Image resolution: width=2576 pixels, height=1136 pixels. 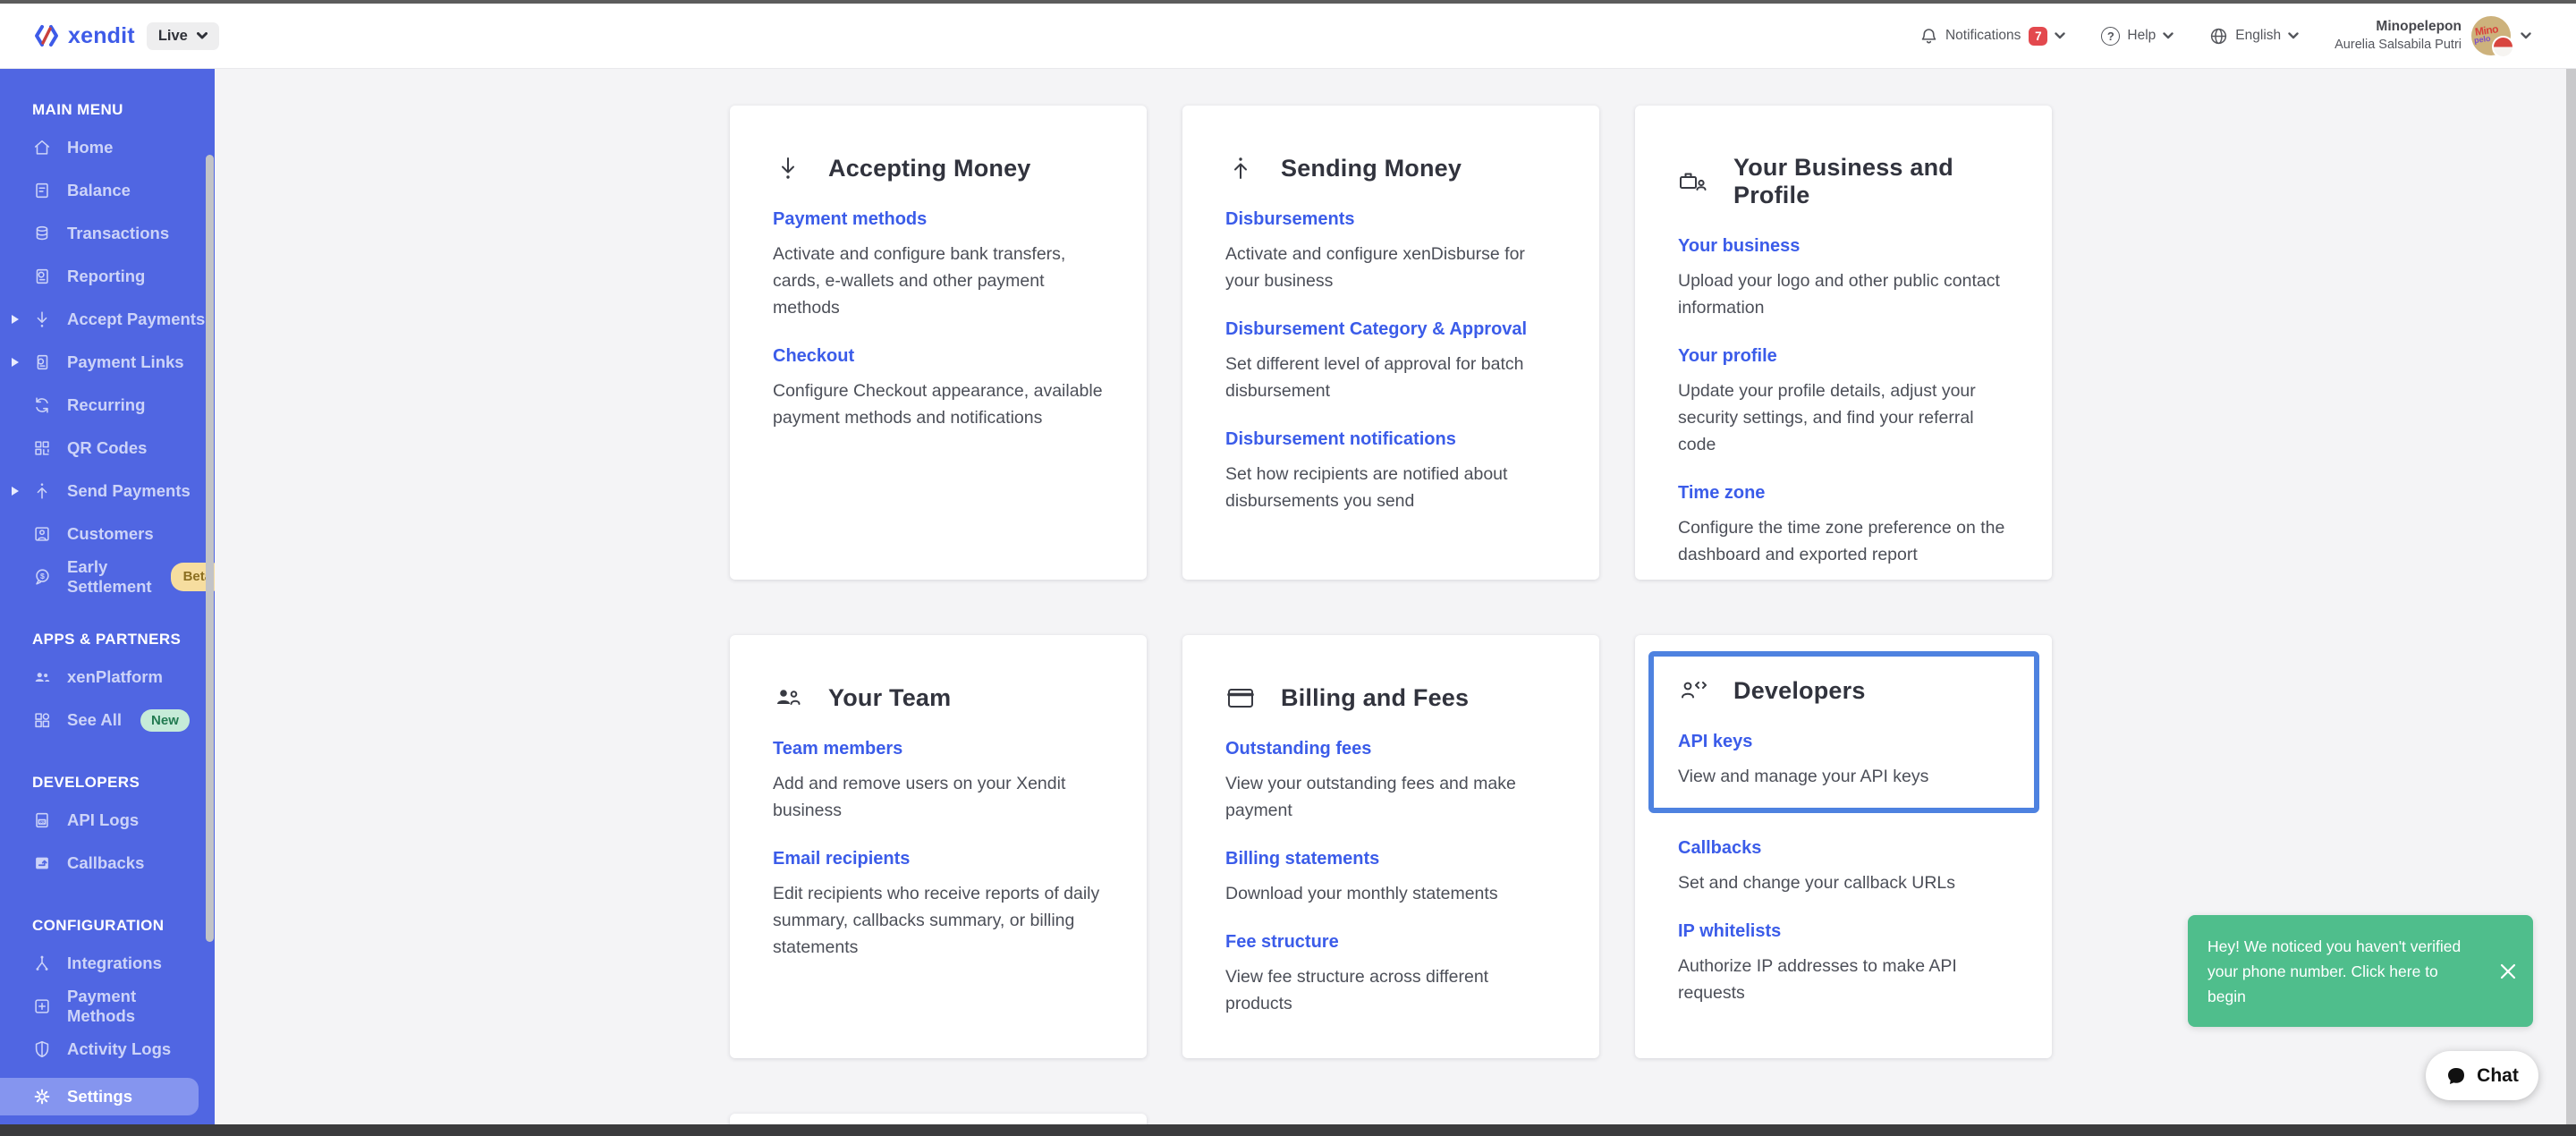 I want to click on globe-icon, so click(x=2219, y=36).